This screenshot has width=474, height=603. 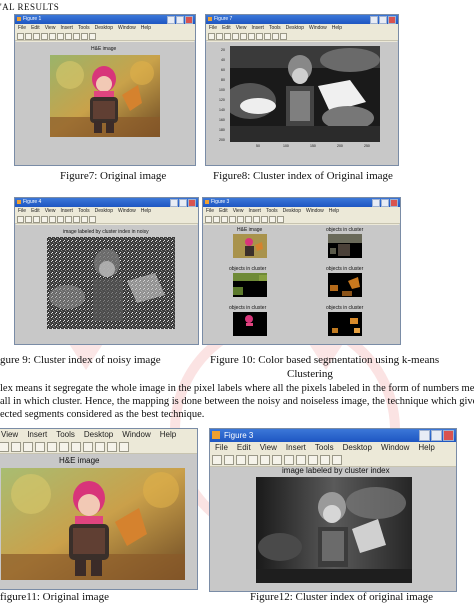 I want to click on window-titlebar: Figure 1, so click(x=105, y=19).